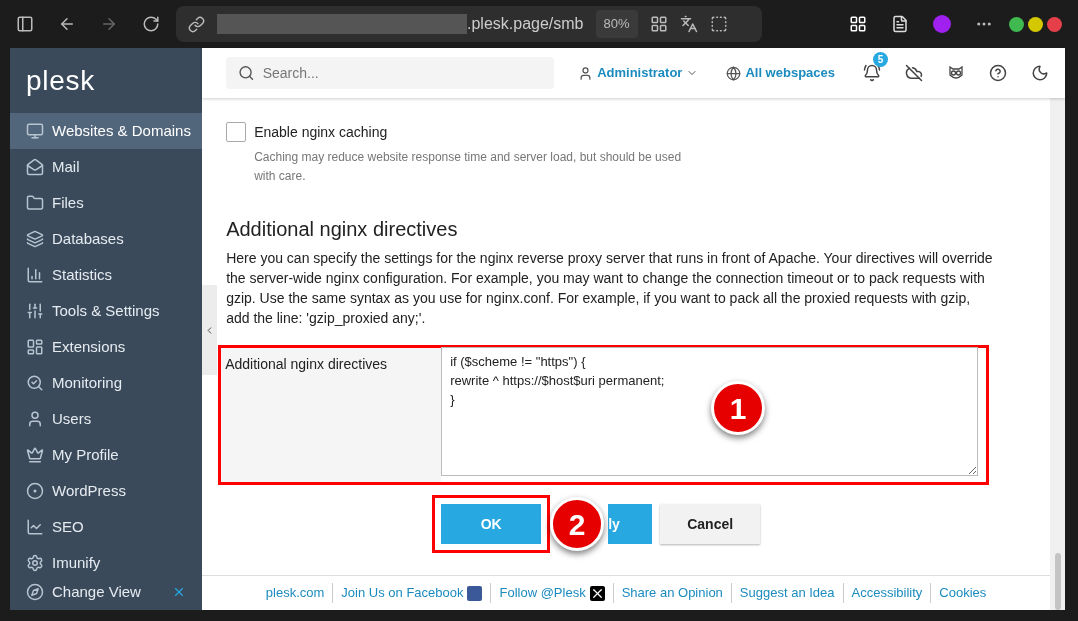 The width and height of the screenshot is (1078, 621). Describe the element at coordinates (688, 24) in the screenshot. I see `translate-icon` at that location.